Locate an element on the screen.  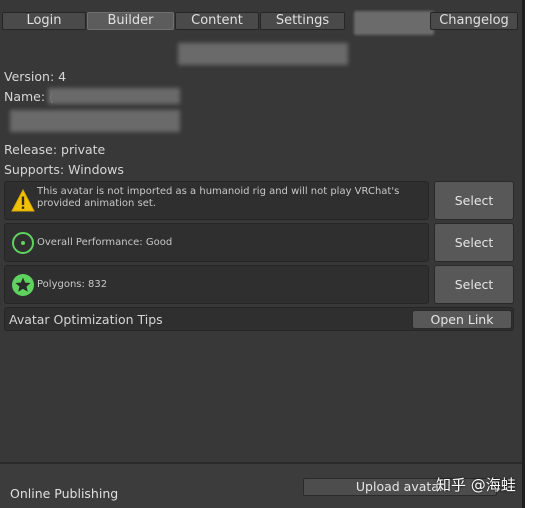
panel-border is located at coordinates (523, 254).